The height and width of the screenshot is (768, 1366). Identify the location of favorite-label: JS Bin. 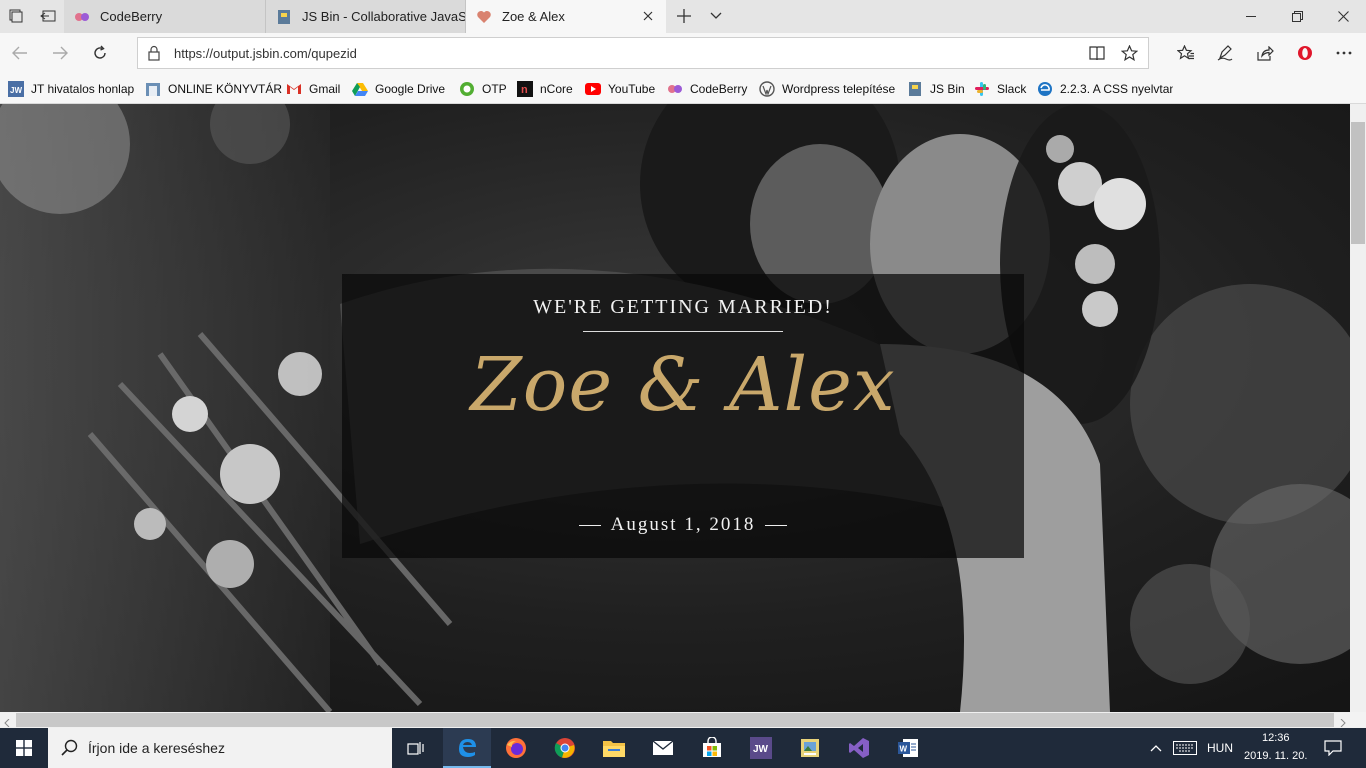
(947, 89).